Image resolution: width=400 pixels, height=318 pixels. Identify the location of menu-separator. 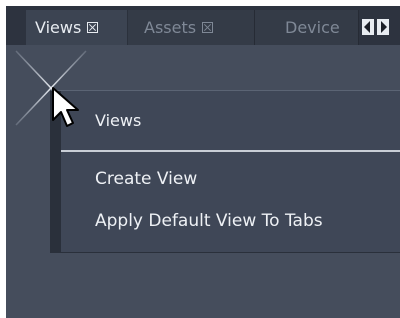
(230, 151).